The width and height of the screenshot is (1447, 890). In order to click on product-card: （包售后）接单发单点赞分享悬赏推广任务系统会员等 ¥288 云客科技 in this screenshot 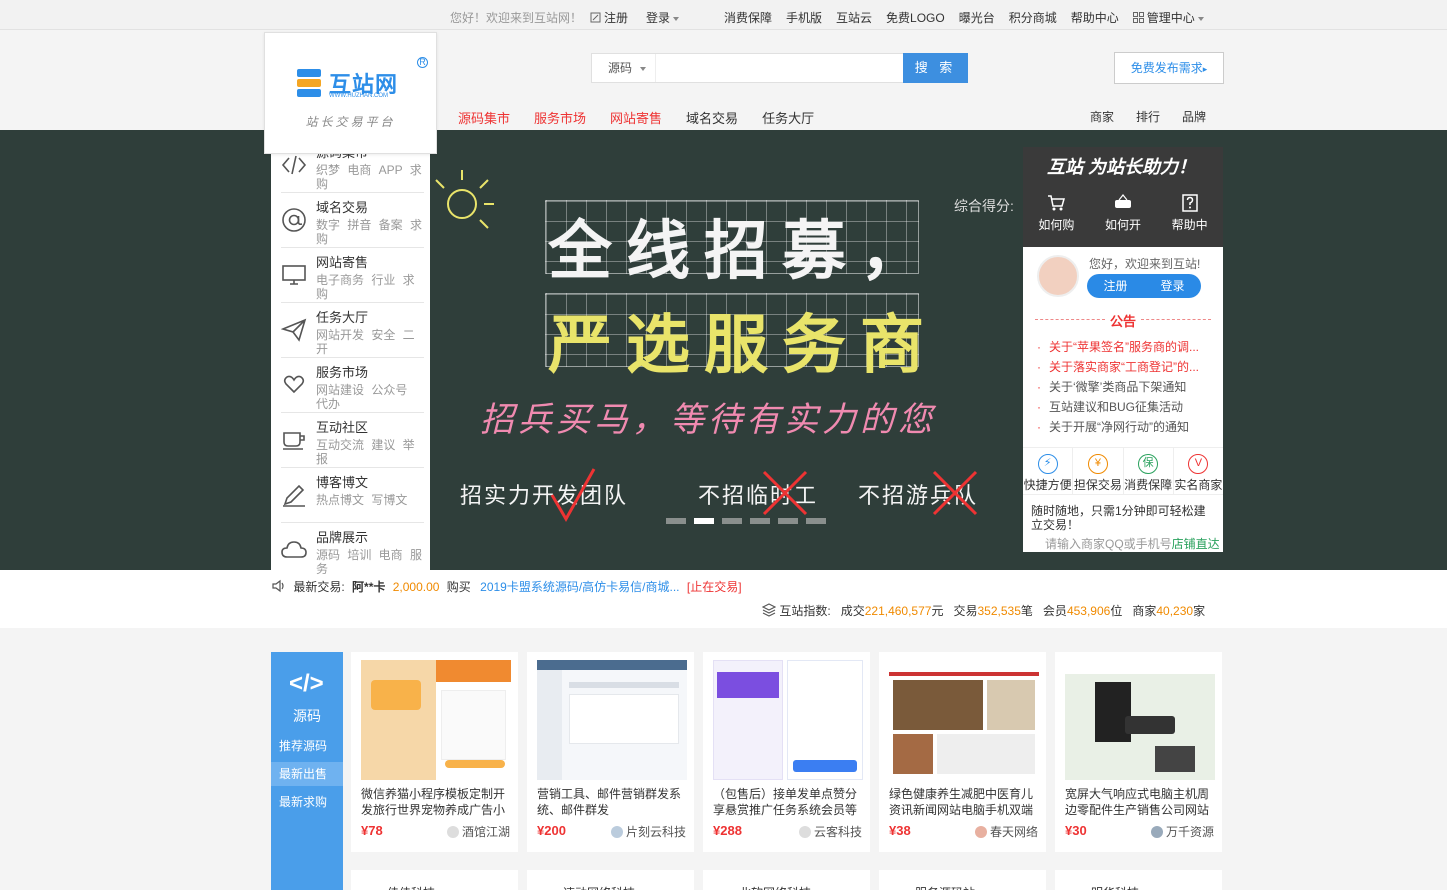, I will do `click(786, 752)`.